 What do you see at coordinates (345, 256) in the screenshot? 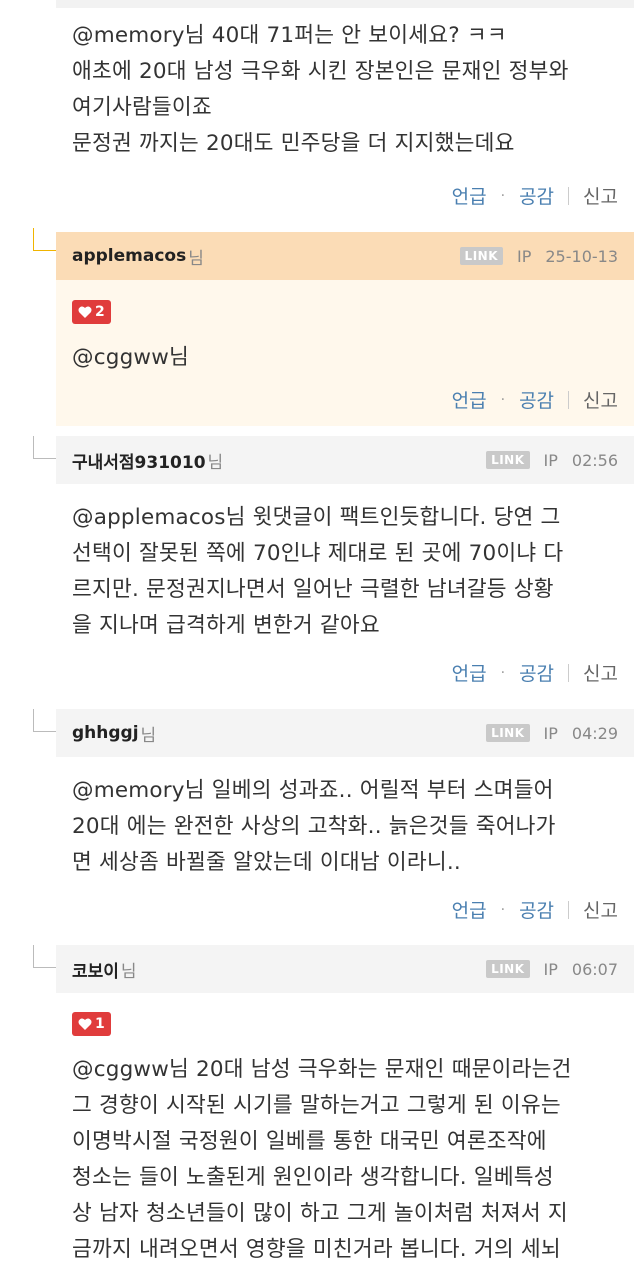
I see `comment-header: applemacos 님 LINK IP 25-10-13` at bounding box center [345, 256].